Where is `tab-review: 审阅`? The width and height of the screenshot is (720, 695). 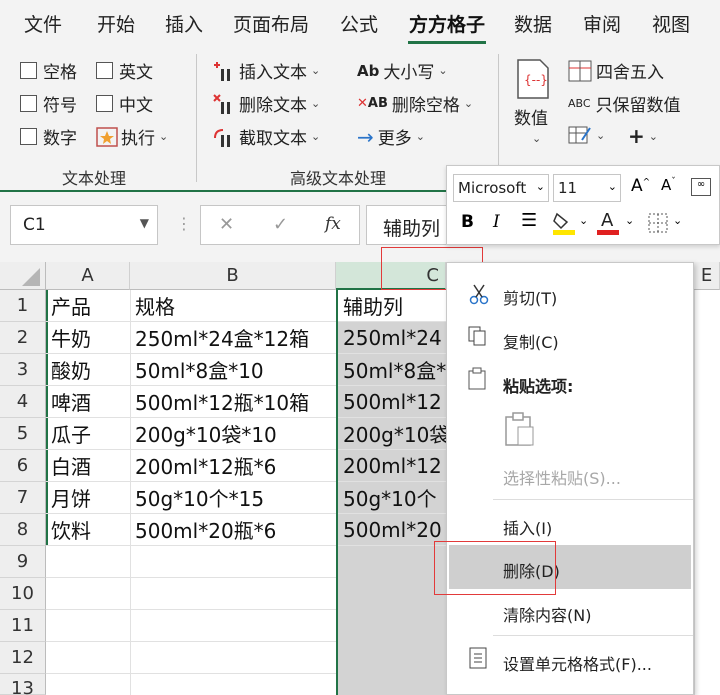 tab-review: 审阅 is located at coordinates (602, 23).